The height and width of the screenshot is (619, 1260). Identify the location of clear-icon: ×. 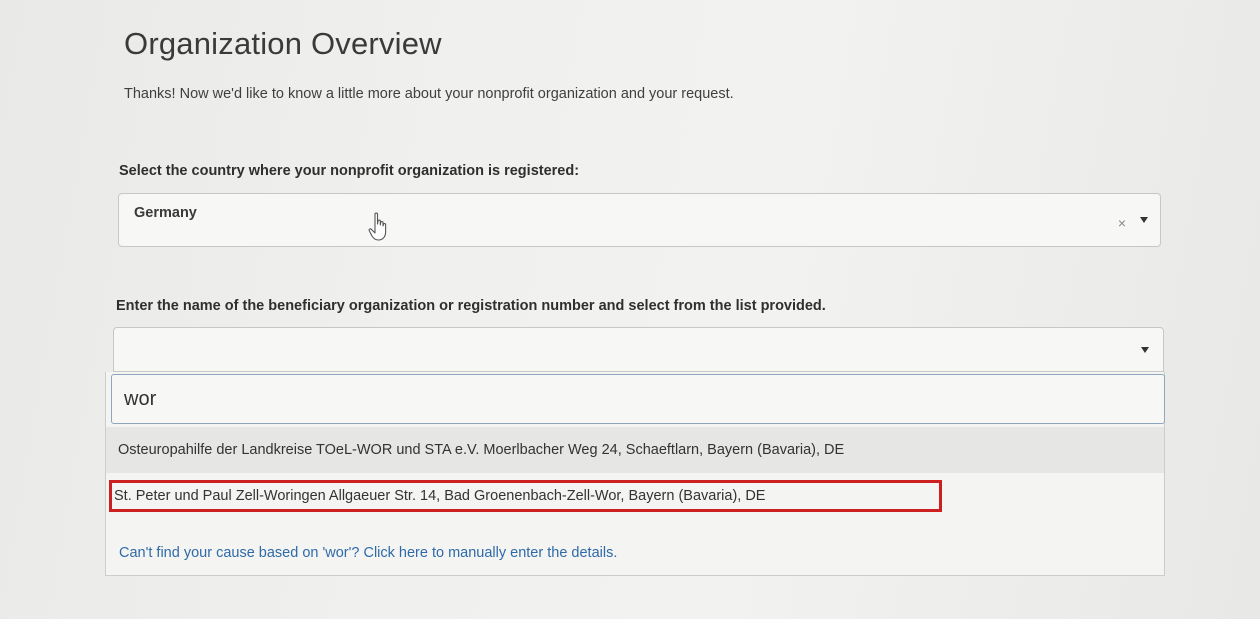
(1122, 223).